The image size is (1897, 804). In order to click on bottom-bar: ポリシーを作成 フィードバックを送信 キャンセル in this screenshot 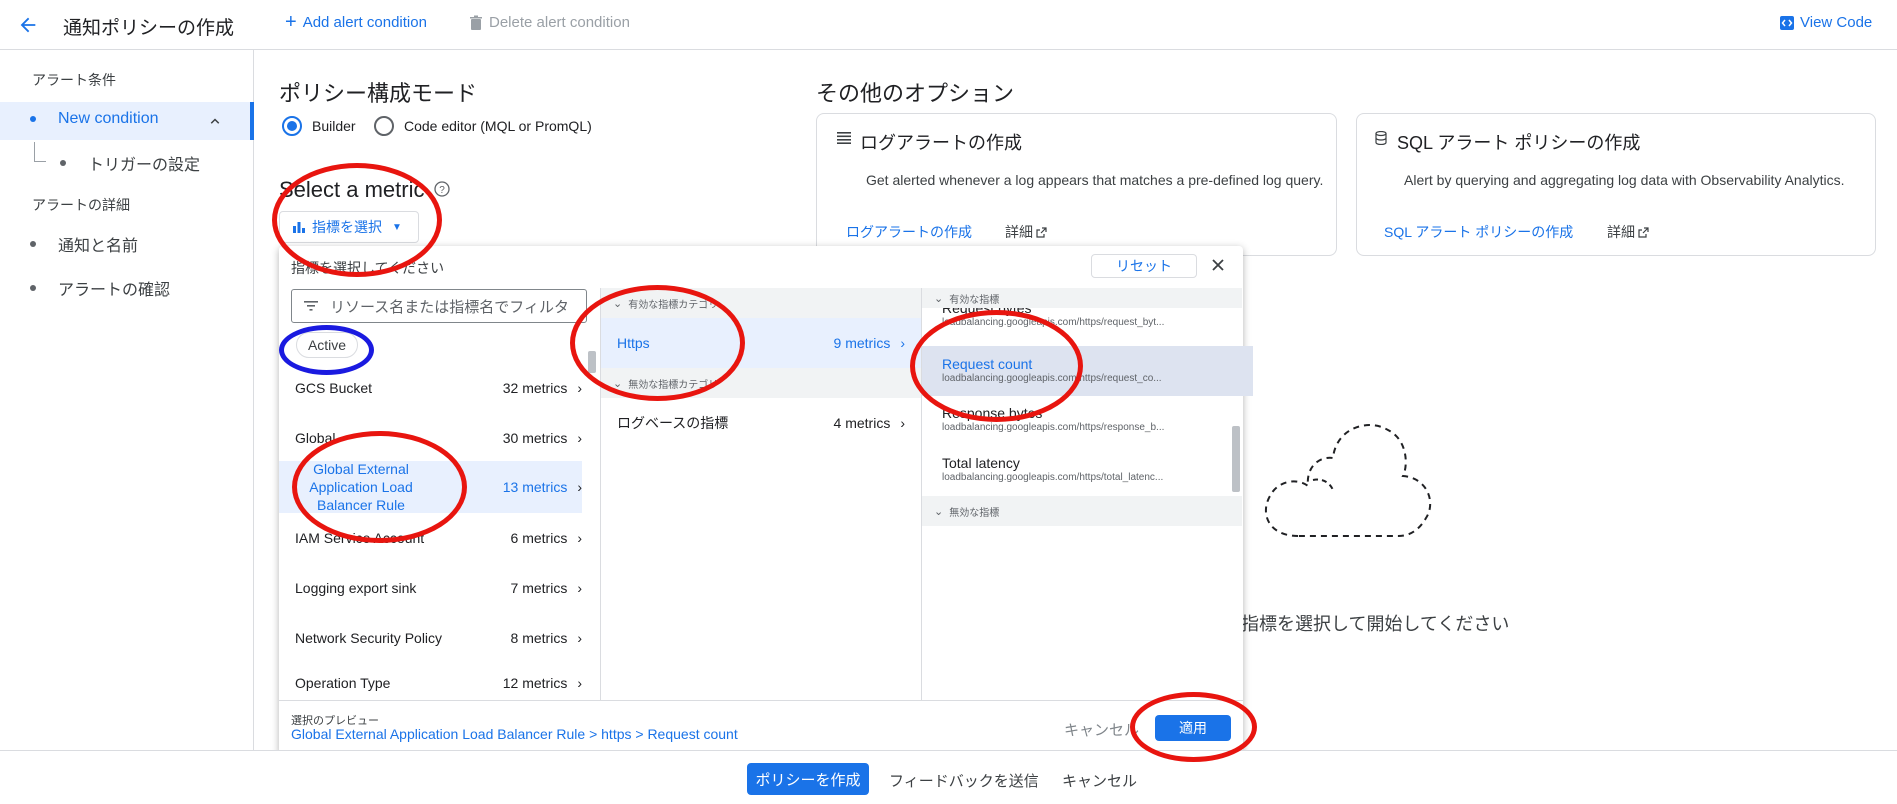, I will do `click(948, 777)`.